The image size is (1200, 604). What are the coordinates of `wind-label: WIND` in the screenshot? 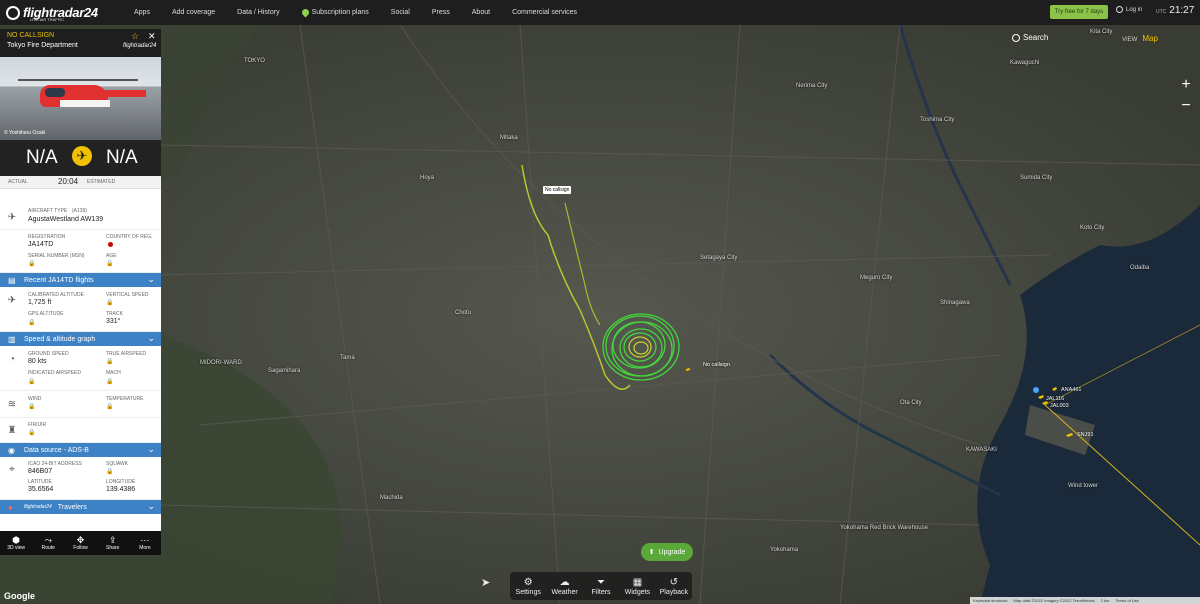 It's located at (35, 399).